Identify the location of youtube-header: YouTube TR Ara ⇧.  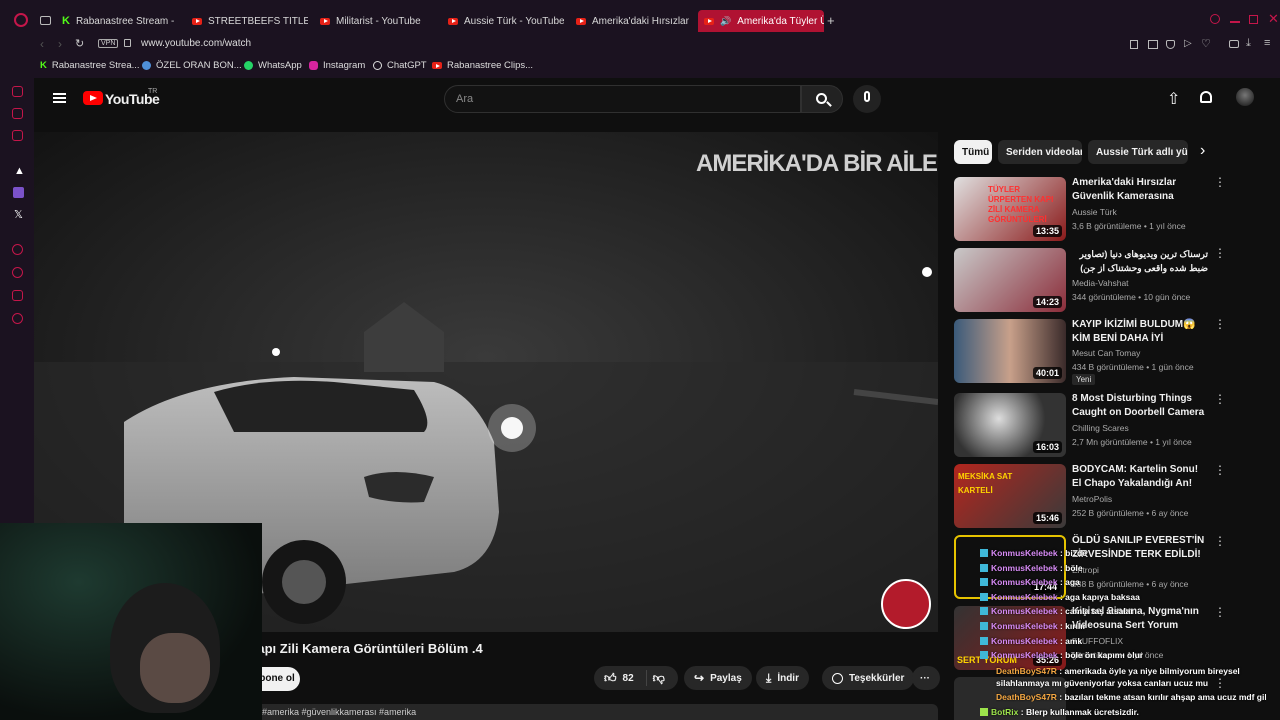
(657, 99).